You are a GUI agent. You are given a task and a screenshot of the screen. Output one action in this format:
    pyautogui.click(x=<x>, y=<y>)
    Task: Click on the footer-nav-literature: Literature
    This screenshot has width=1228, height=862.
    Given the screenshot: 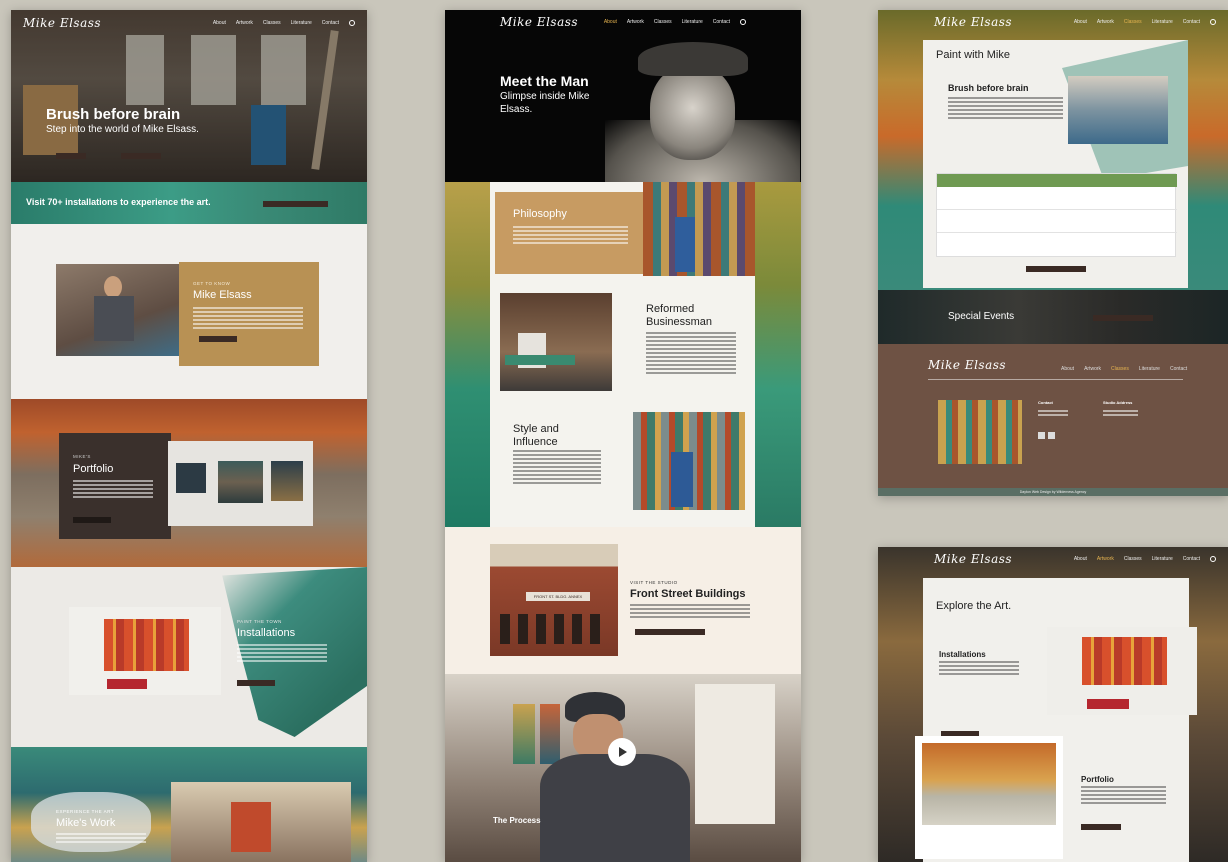 What is the action you would take?
    pyautogui.click(x=1149, y=369)
    